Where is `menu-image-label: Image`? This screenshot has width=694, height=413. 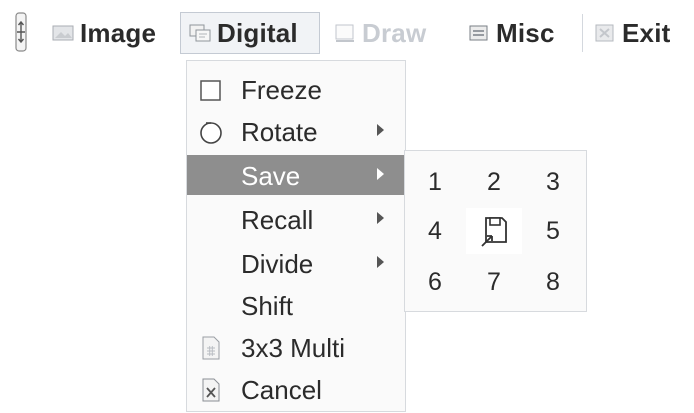 menu-image-label: Image is located at coordinates (118, 32).